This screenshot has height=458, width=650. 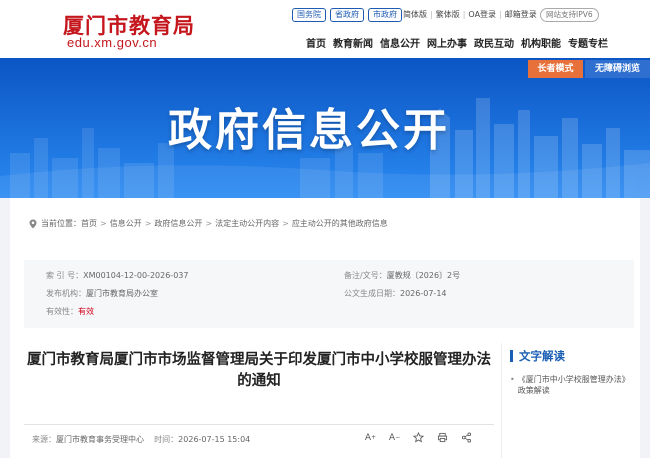 What do you see at coordinates (126, 223) in the screenshot?
I see `breadcrumb-info-disclosure: 信息公开` at bounding box center [126, 223].